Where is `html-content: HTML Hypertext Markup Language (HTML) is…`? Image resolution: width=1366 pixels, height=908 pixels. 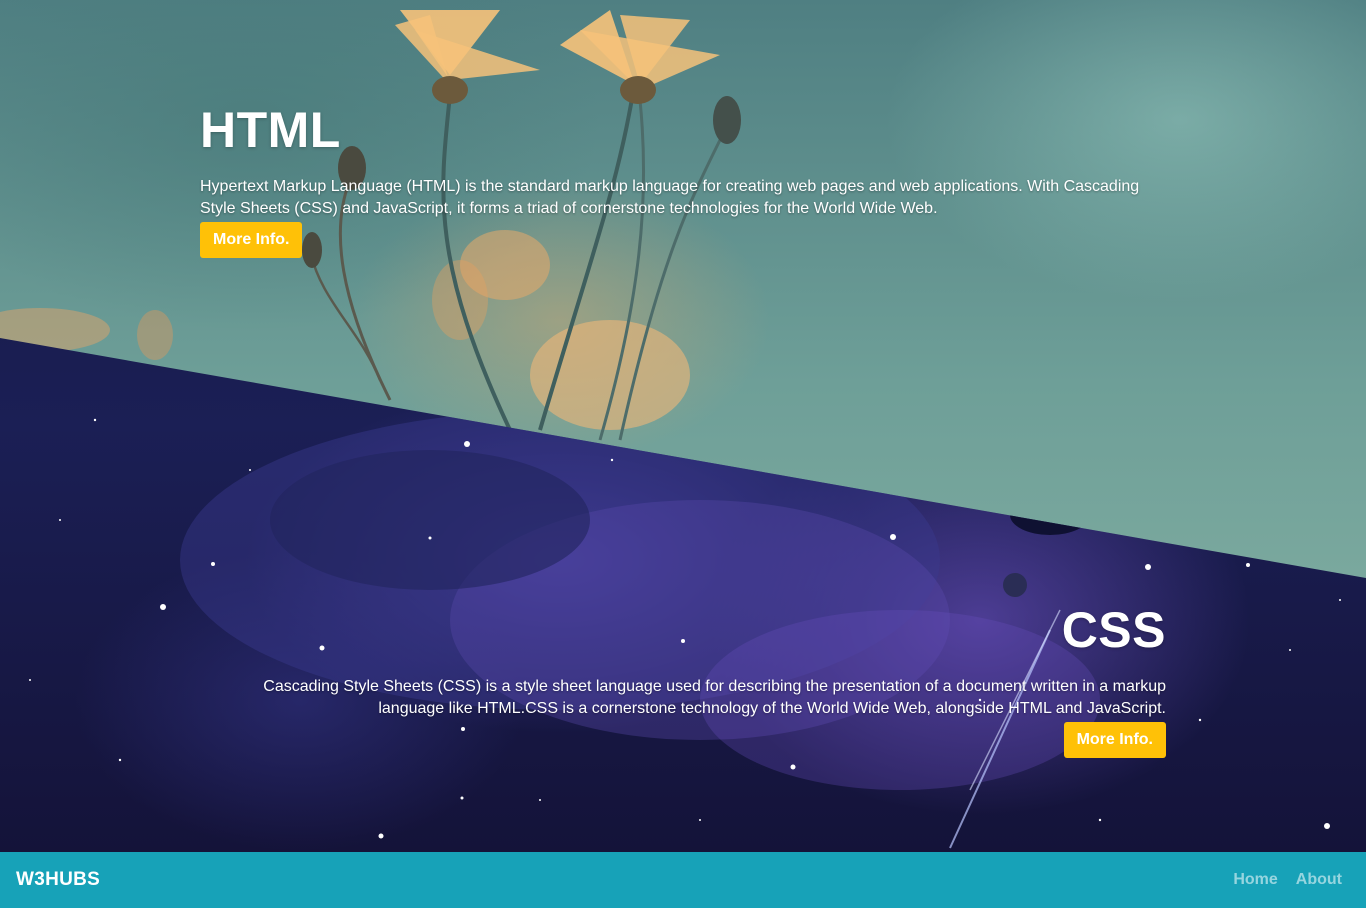 html-content: HTML Hypertext Markup Language (HTML) is… is located at coordinates (680, 179).